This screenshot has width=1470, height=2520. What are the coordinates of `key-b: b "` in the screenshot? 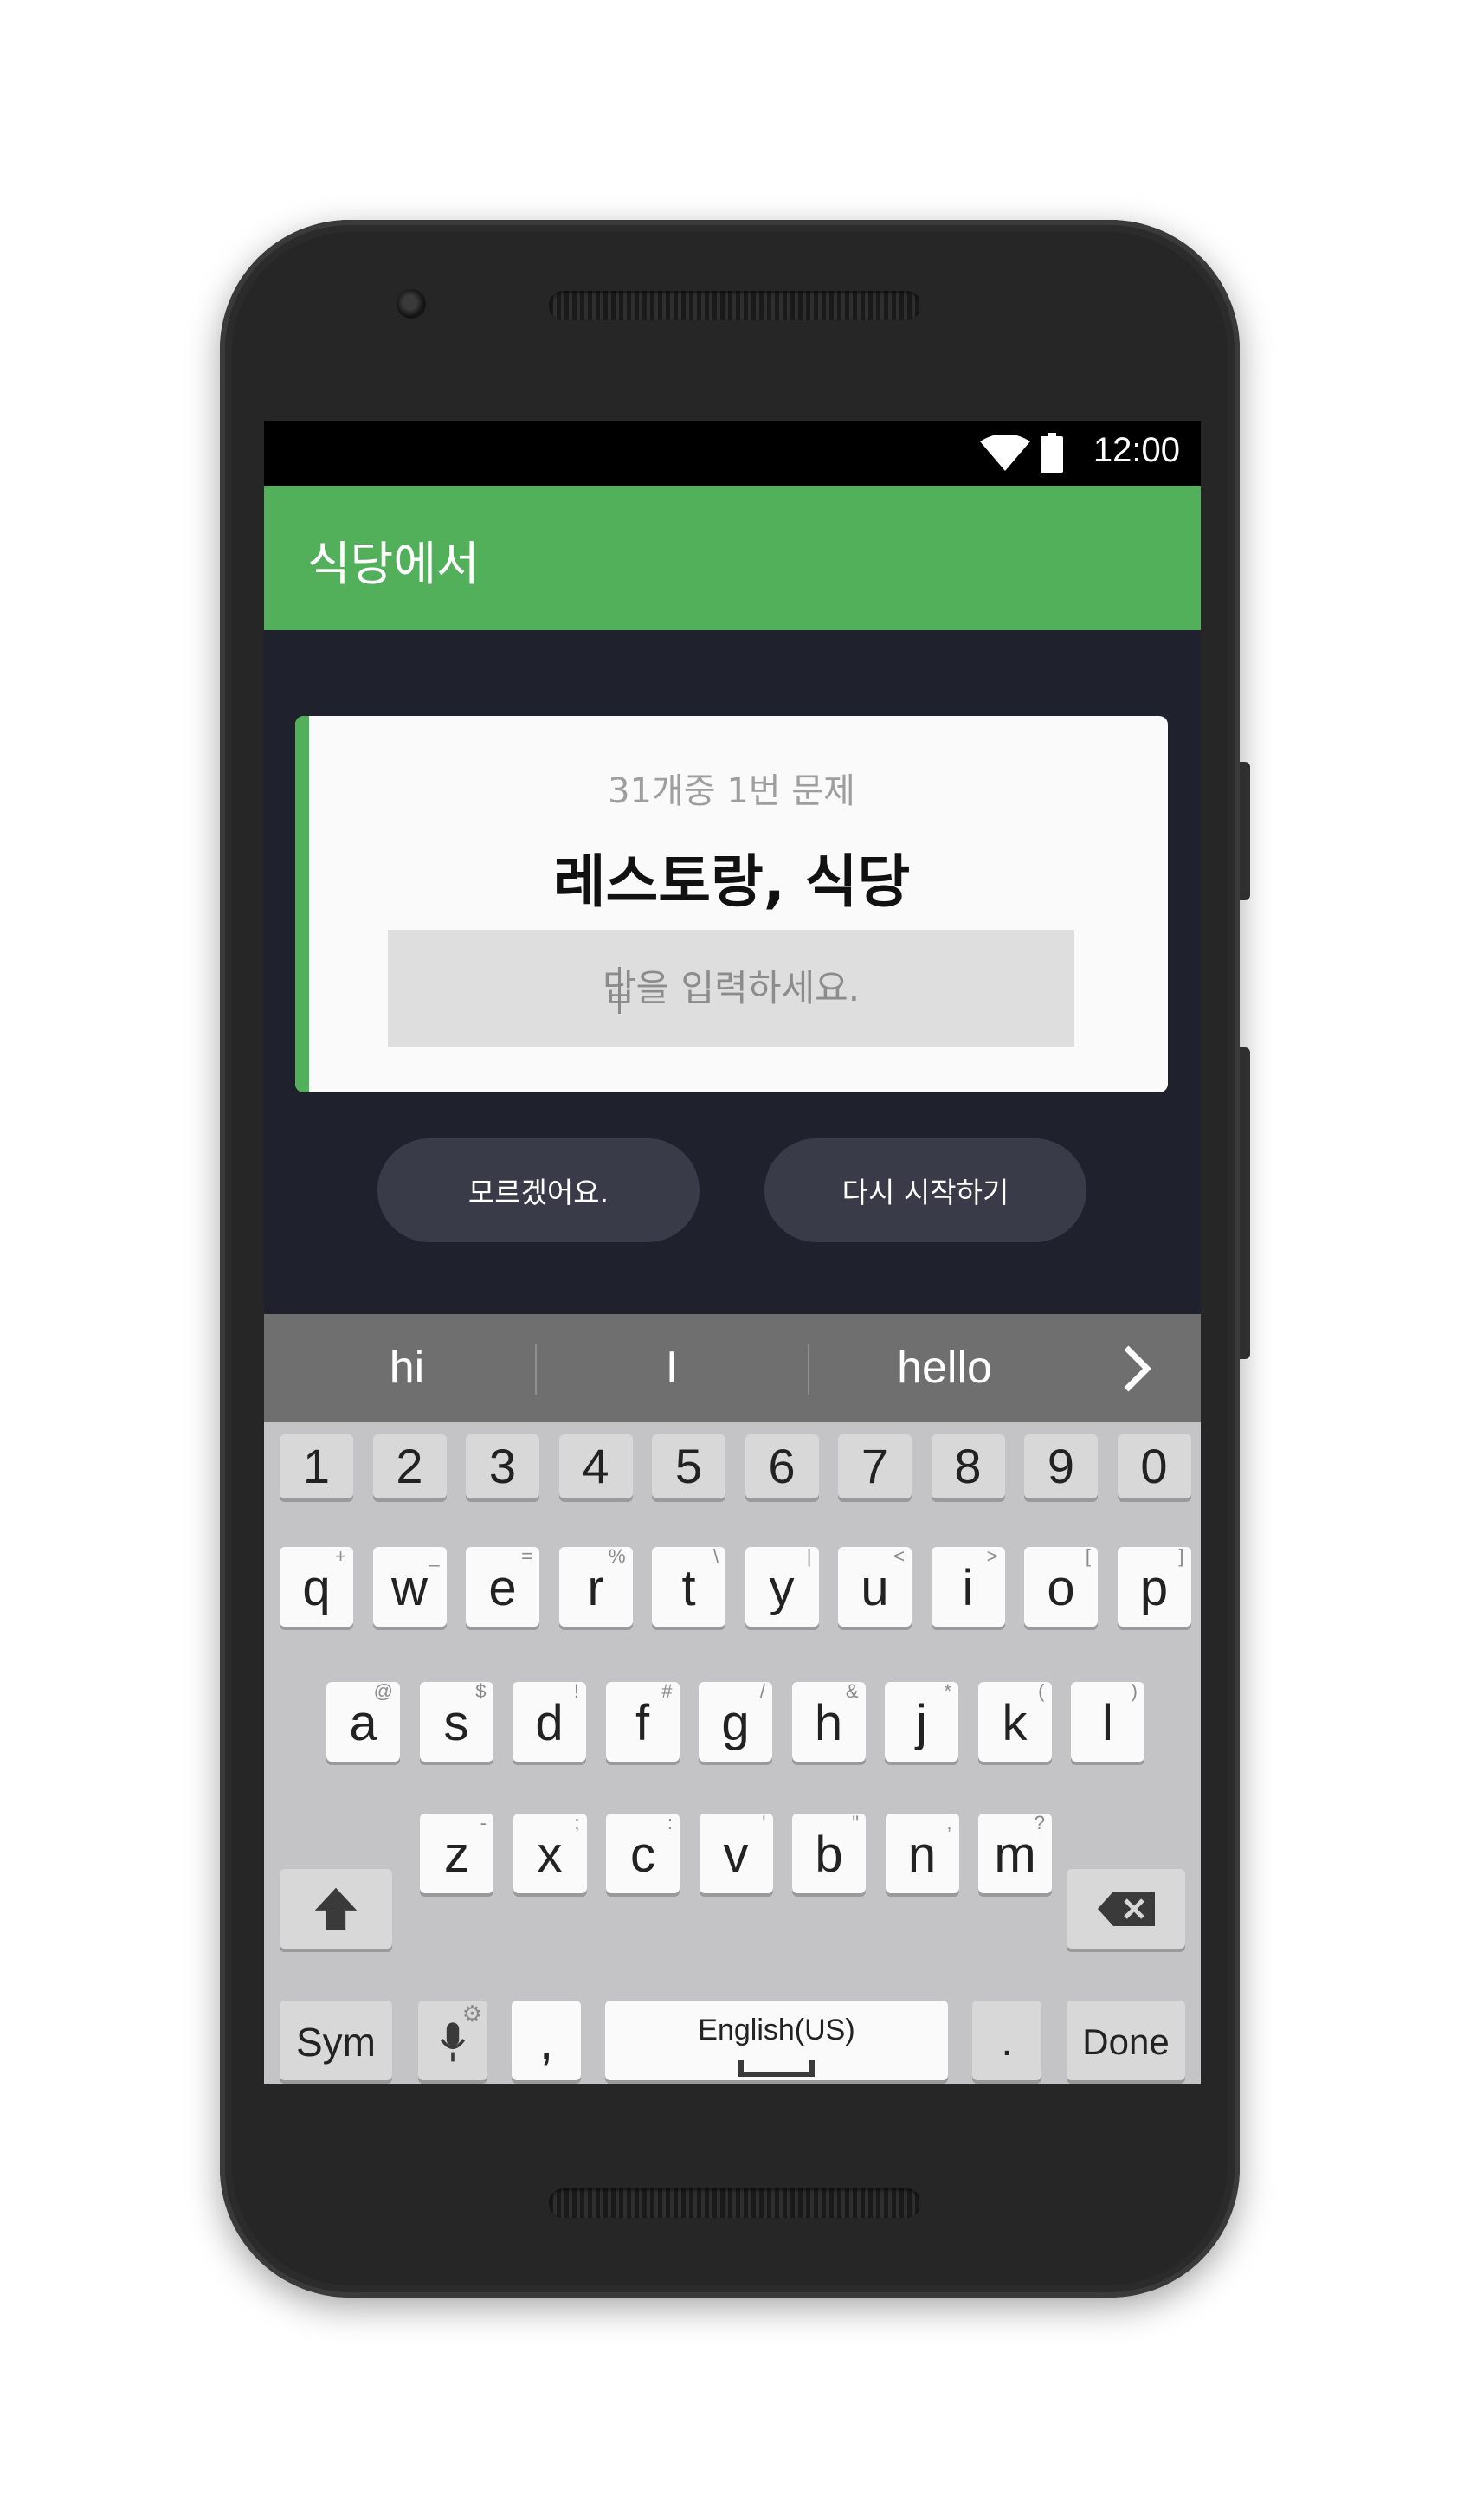 It's located at (829, 1852).